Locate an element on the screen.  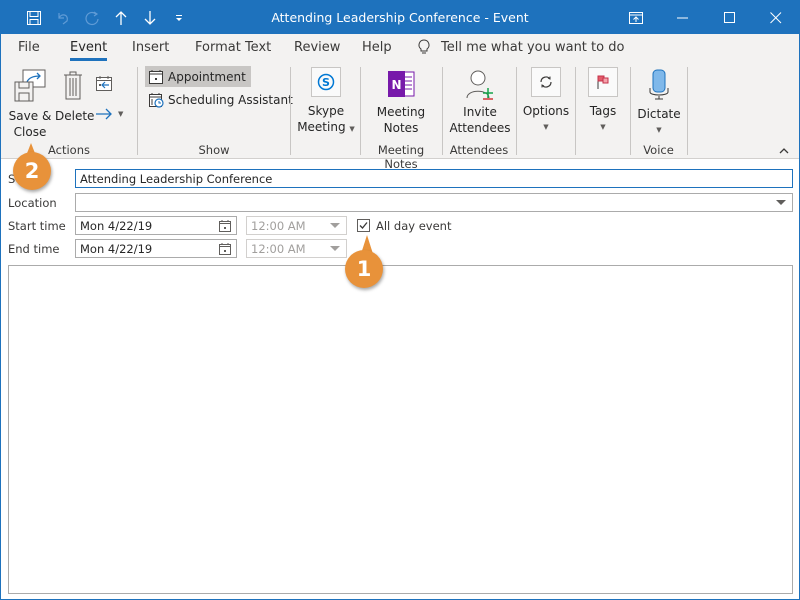
tab-event: Event is located at coordinates (89, 50).